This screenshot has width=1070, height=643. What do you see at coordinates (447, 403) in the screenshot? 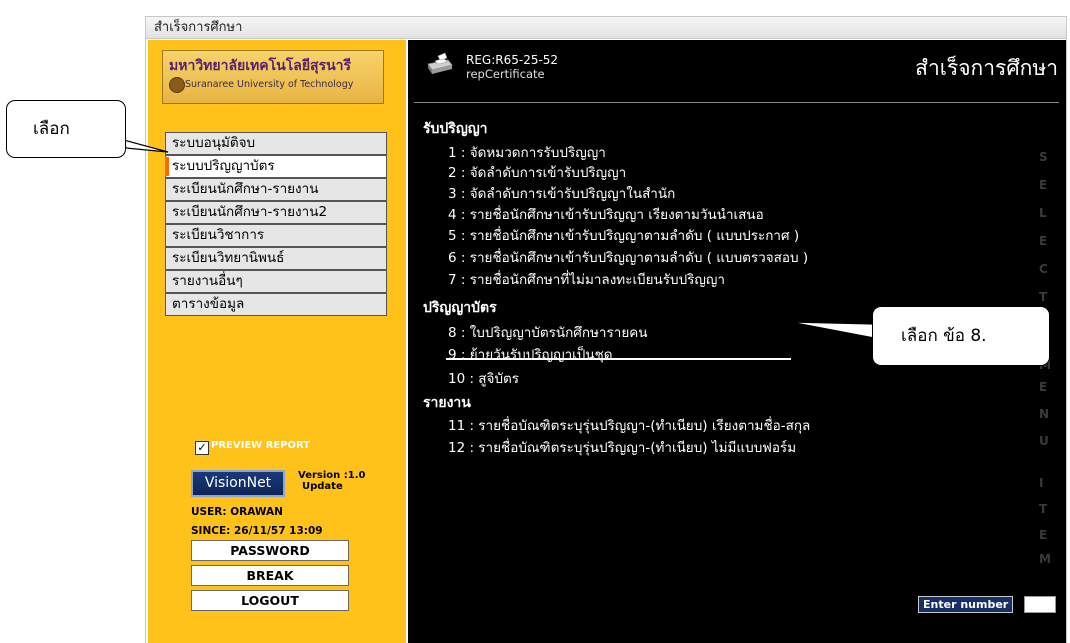
I see `section-reports: รายงาน` at bounding box center [447, 403].